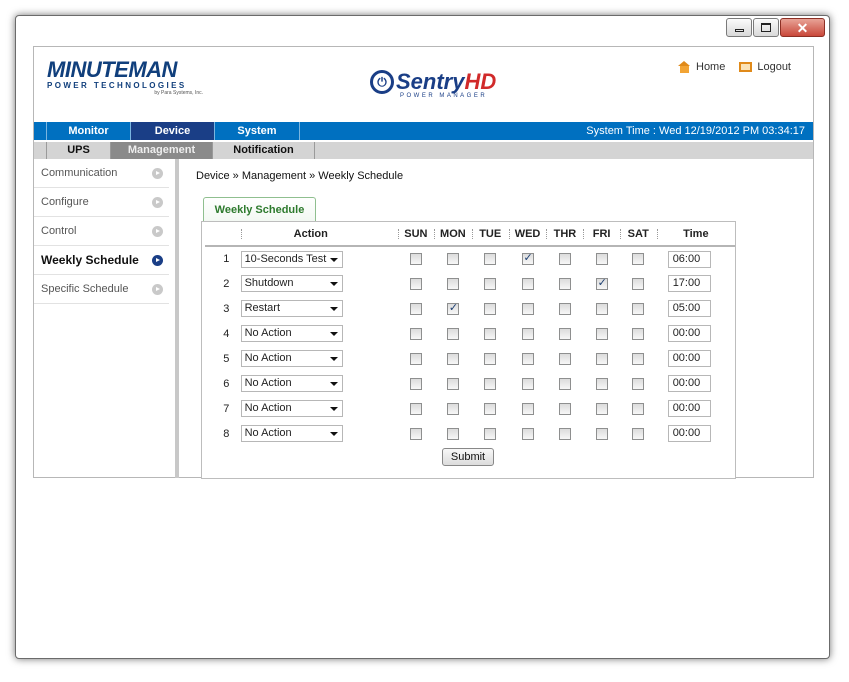  I want to click on sidebar-item-weekly-schedule: Weekly Schedule, so click(101, 260).